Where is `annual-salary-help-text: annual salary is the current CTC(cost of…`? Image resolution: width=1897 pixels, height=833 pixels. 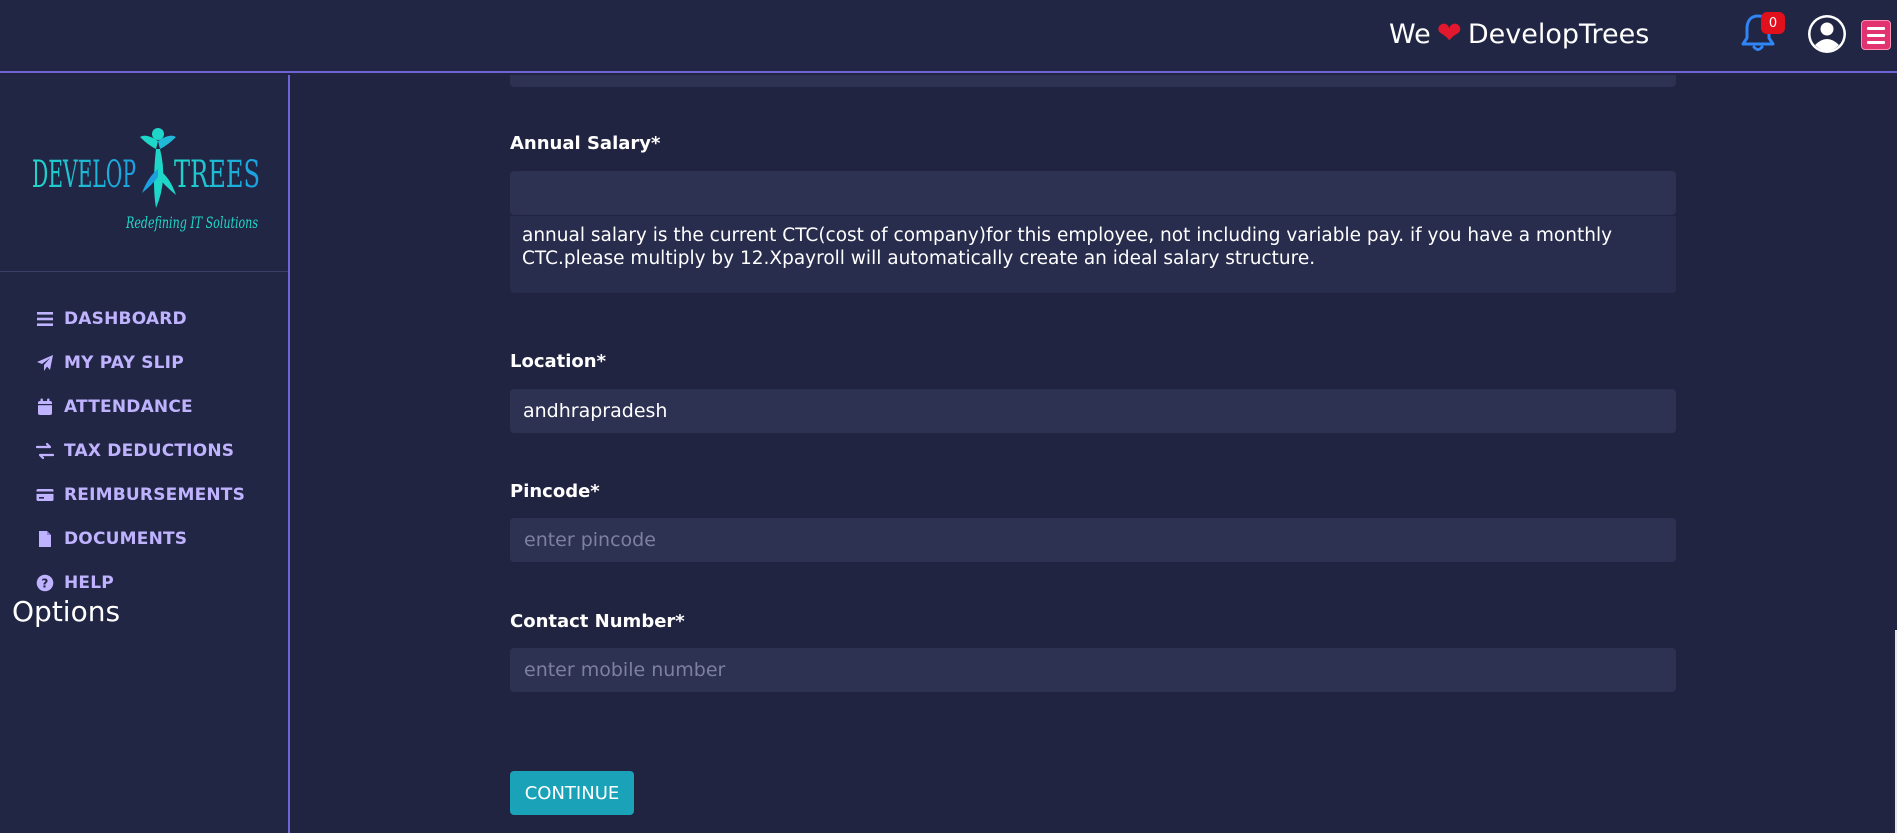 annual-salary-help-text: annual salary is the current CTC(cost of… is located at coordinates (1093, 254).